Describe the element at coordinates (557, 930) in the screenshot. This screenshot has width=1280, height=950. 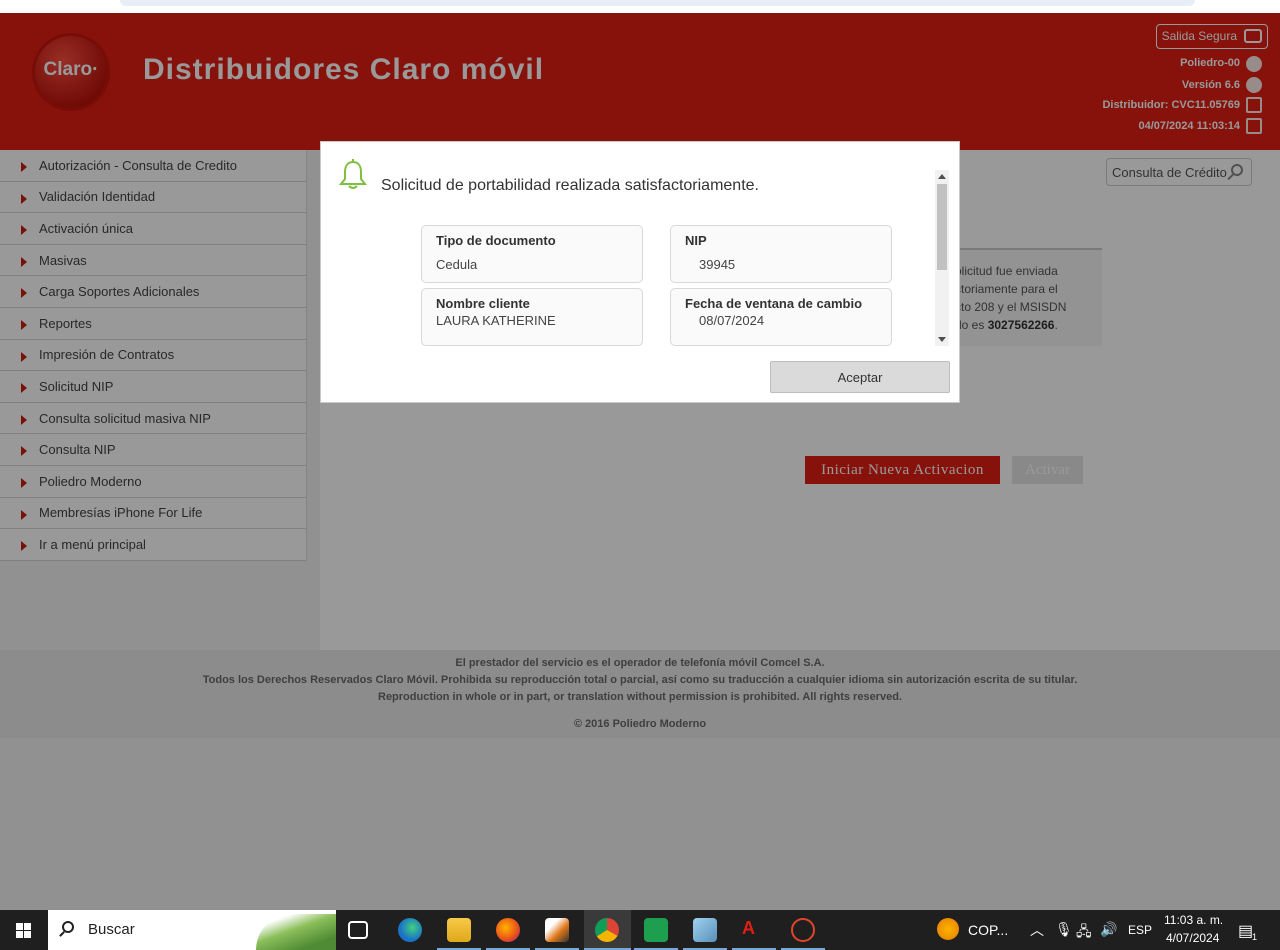
I see `app-icon` at that location.